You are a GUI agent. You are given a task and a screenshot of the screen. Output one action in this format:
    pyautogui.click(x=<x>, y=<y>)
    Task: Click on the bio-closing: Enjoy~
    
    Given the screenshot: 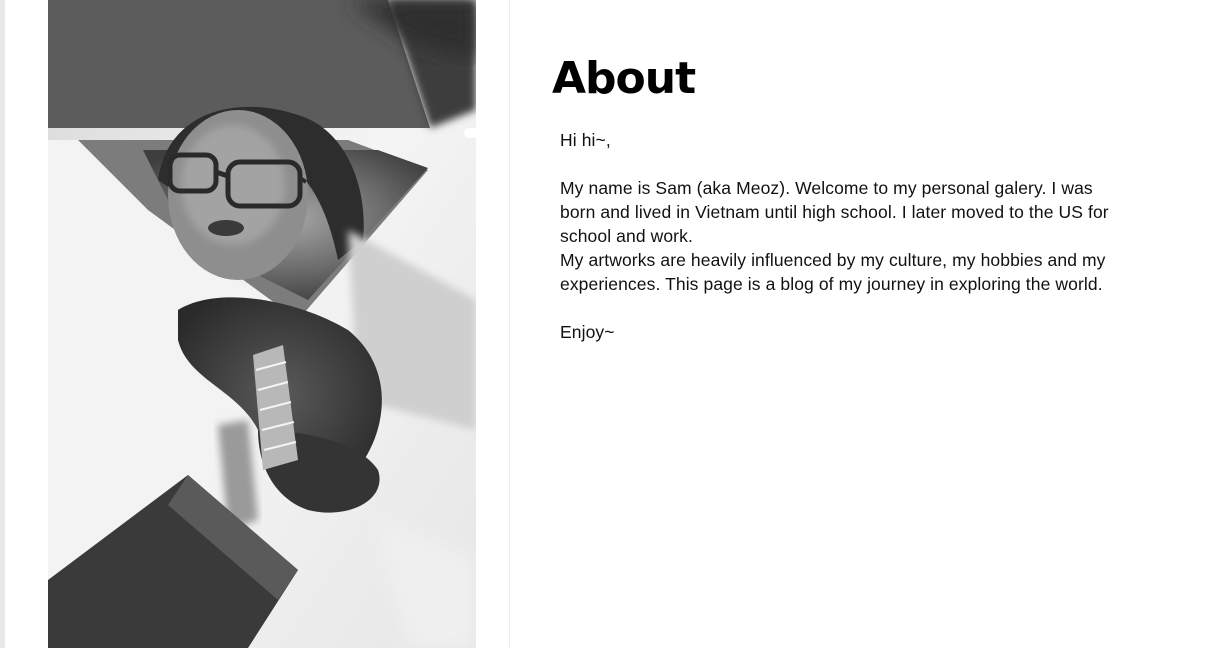 What is the action you would take?
    pyautogui.click(x=587, y=332)
    